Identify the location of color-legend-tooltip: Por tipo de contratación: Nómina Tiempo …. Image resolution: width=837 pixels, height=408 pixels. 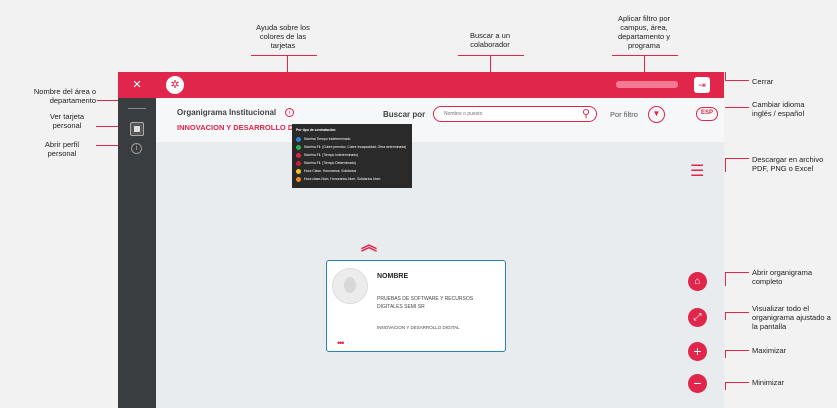
(352, 156).